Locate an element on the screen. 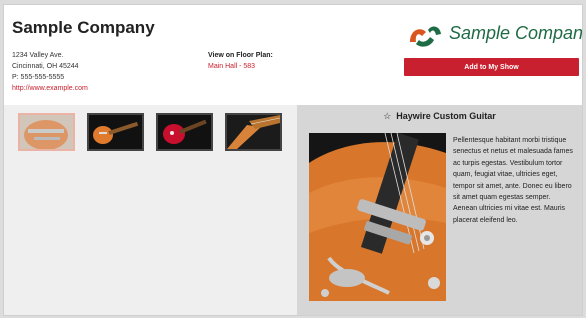 The height and width of the screenshot is (318, 586). guitar-full-orange-image is located at coordinates (115, 132).